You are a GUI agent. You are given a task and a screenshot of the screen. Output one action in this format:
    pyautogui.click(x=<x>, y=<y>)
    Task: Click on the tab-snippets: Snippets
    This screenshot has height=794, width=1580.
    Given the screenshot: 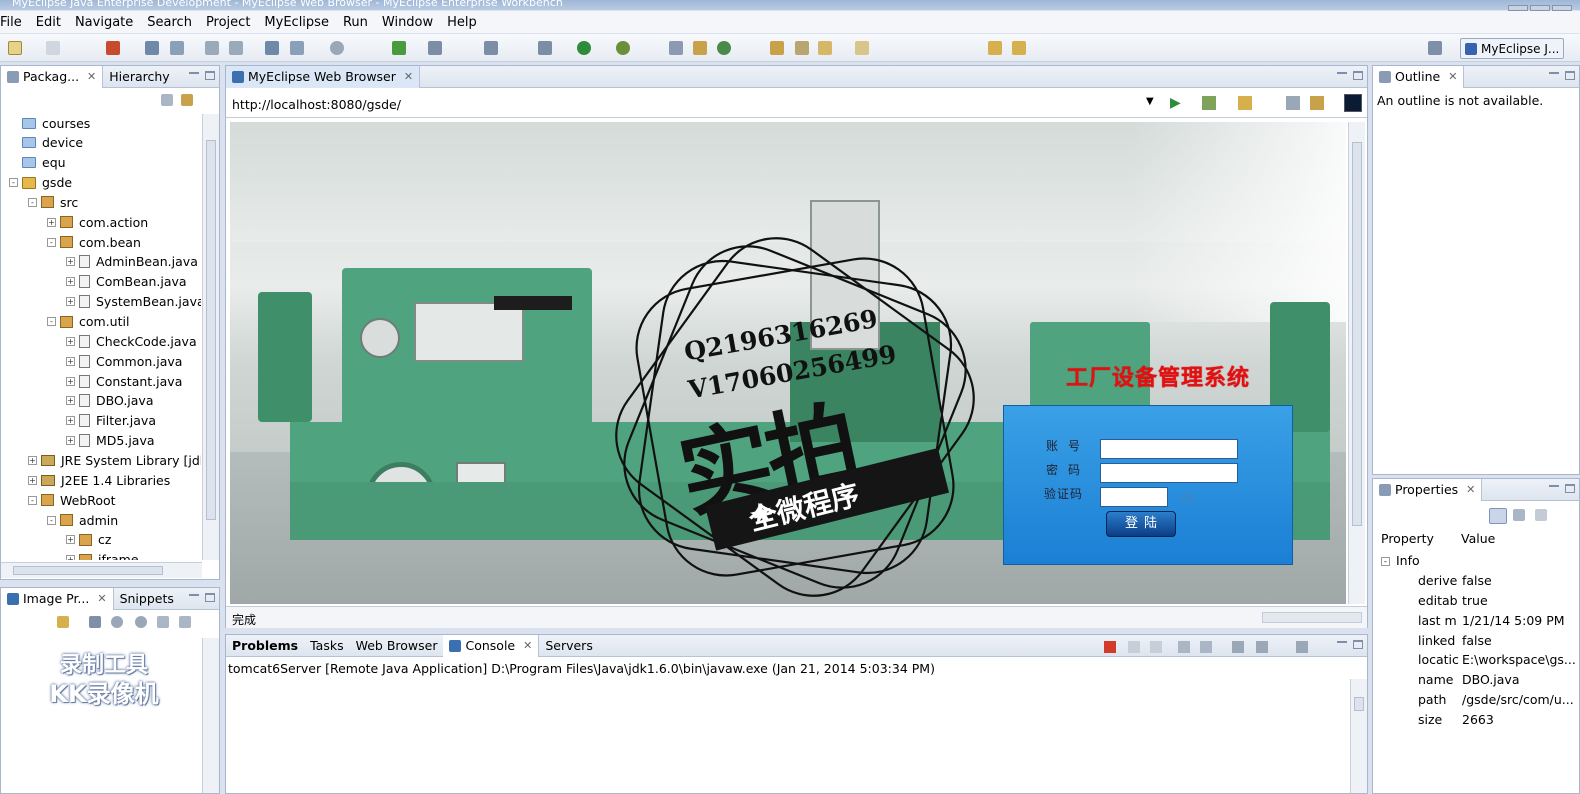 What is the action you would take?
    pyautogui.click(x=147, y=599)
    